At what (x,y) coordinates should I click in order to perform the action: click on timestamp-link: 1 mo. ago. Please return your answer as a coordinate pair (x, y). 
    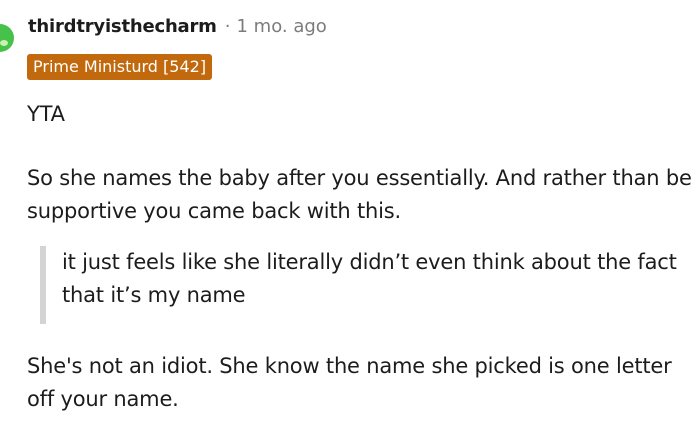
    Looking at the image, I should click on (281, 26).